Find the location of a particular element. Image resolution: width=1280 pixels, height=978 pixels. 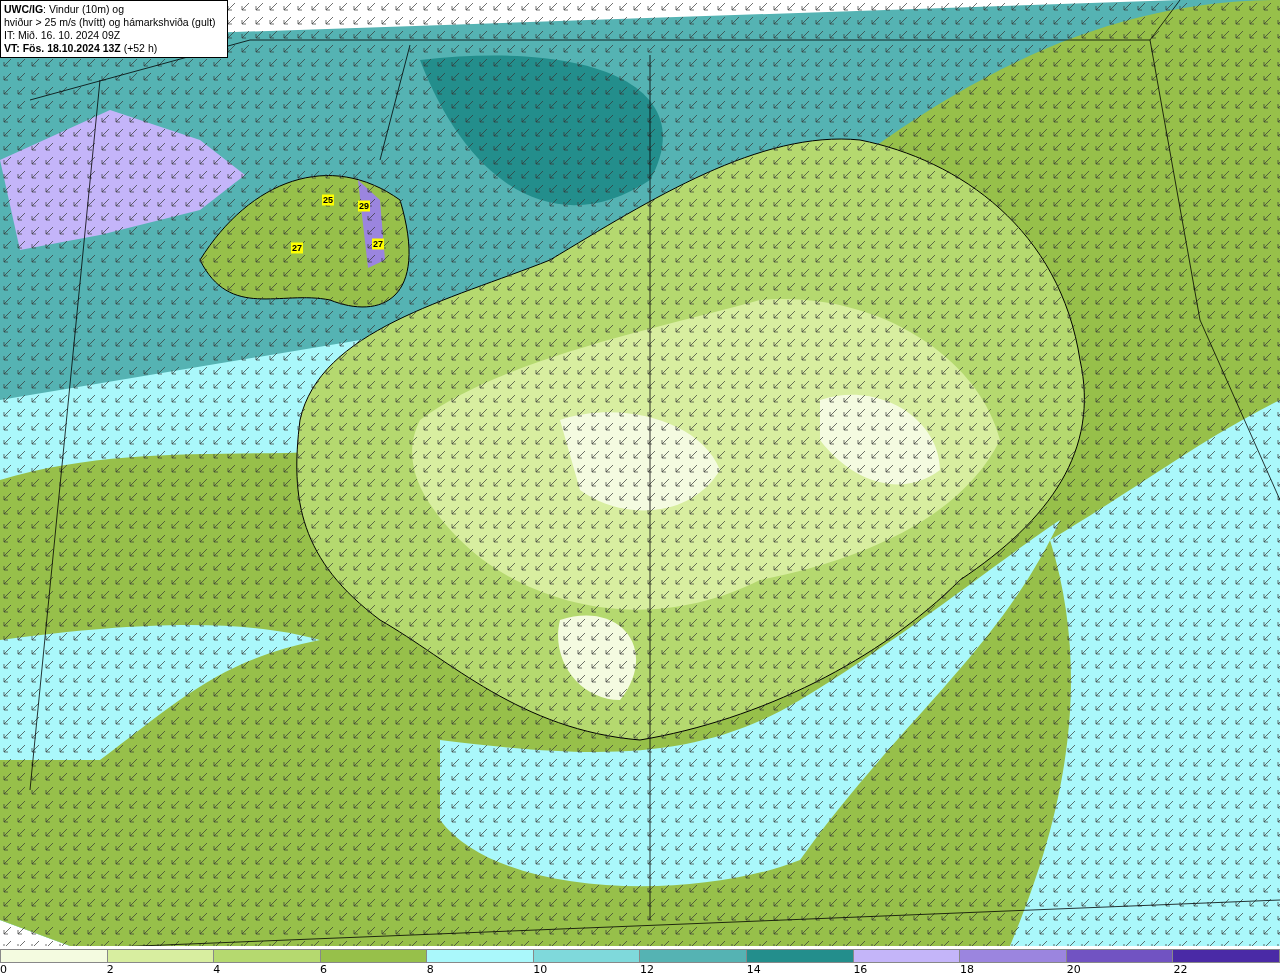

gust-label: 29 is located at coordinates (364, 206).